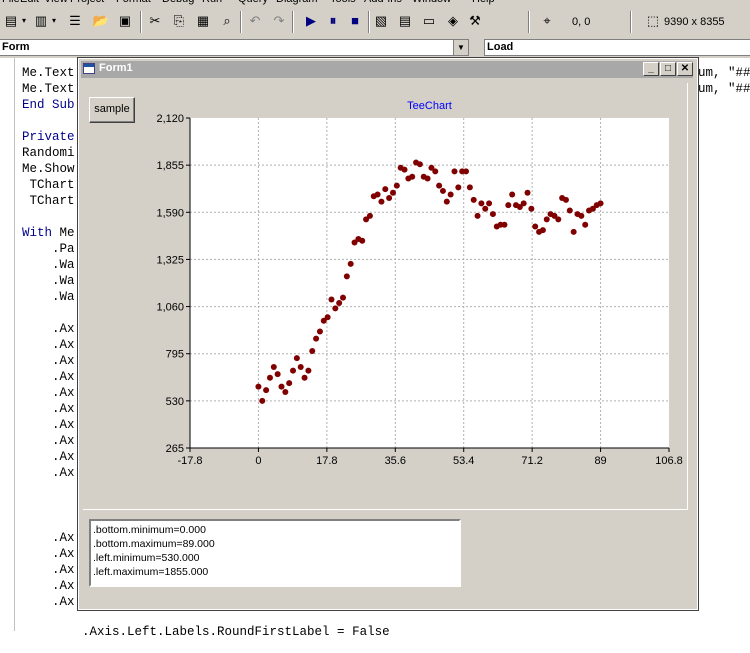  I want to click on cut-icon: ✂, so click(155, 21).